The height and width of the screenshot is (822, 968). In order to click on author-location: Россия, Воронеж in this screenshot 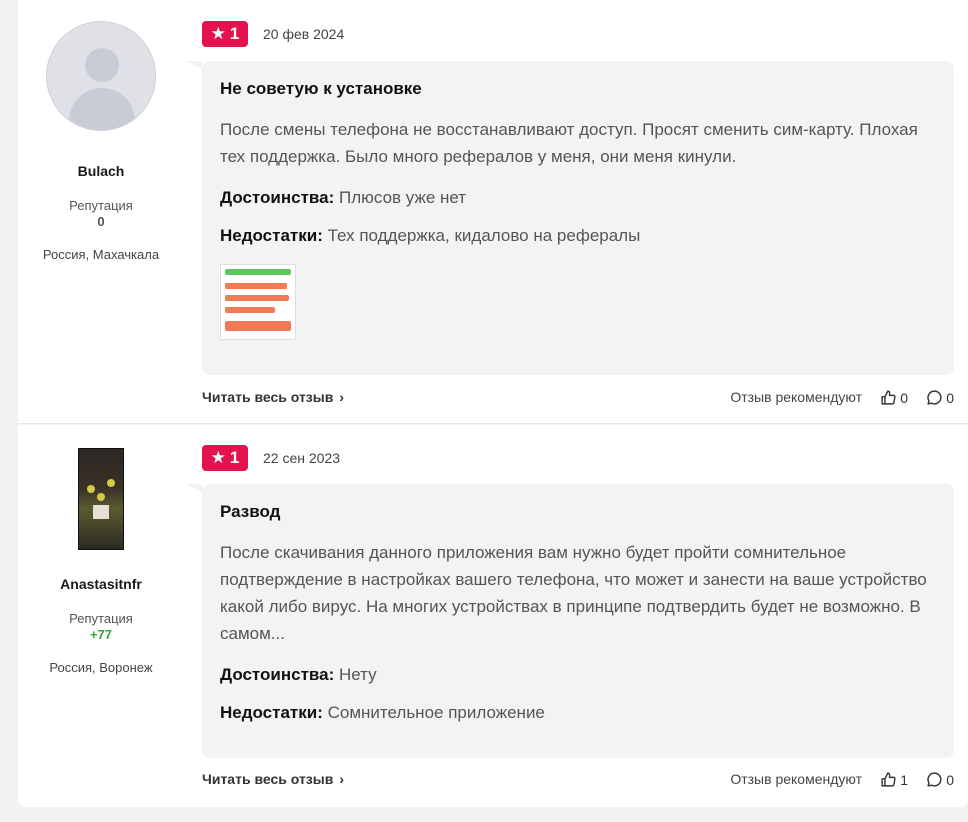, I will do `click(101, 667)`.